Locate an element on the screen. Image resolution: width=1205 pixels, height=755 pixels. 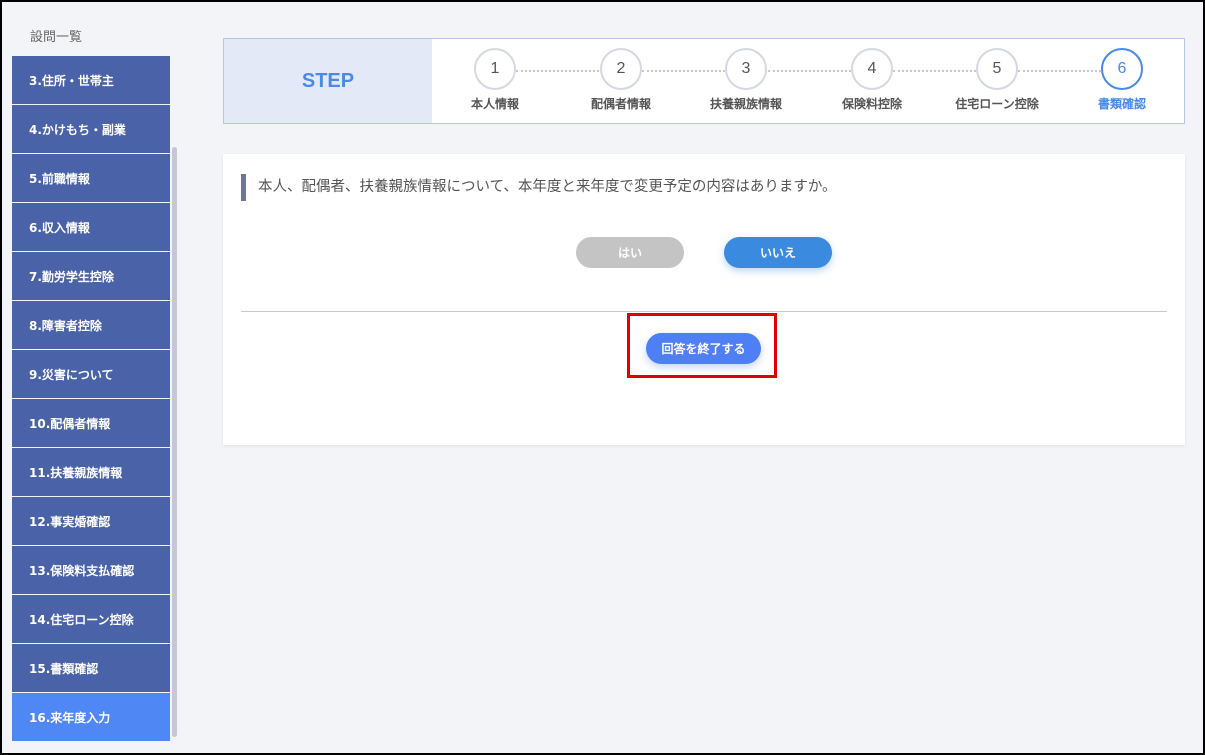
step-number: 3 is located at coordinates (746, 69).